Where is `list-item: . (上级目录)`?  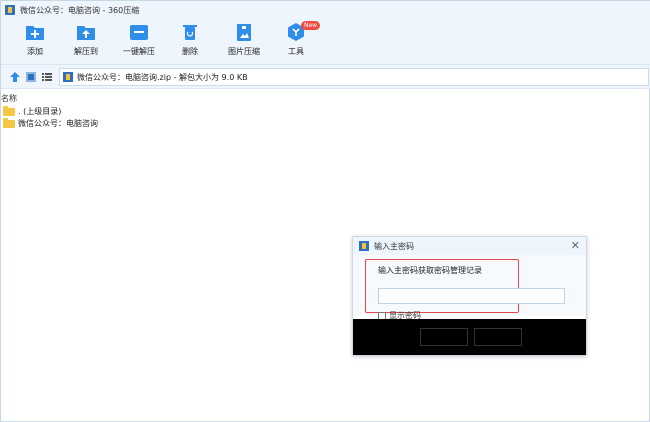 list-item: . (上级目录) is located at coordinates (32, 111).